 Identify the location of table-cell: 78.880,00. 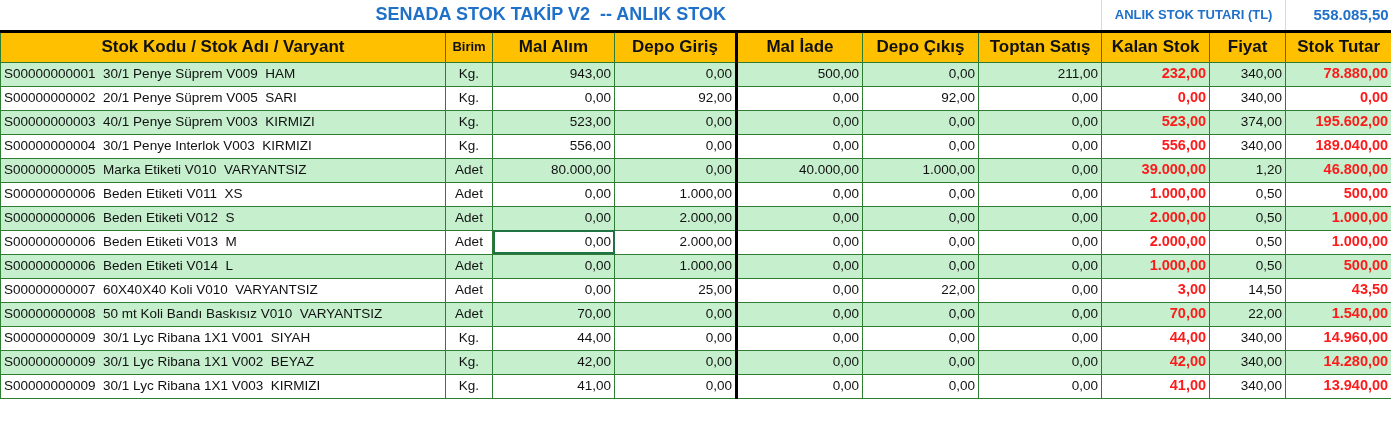
(1338, 74).